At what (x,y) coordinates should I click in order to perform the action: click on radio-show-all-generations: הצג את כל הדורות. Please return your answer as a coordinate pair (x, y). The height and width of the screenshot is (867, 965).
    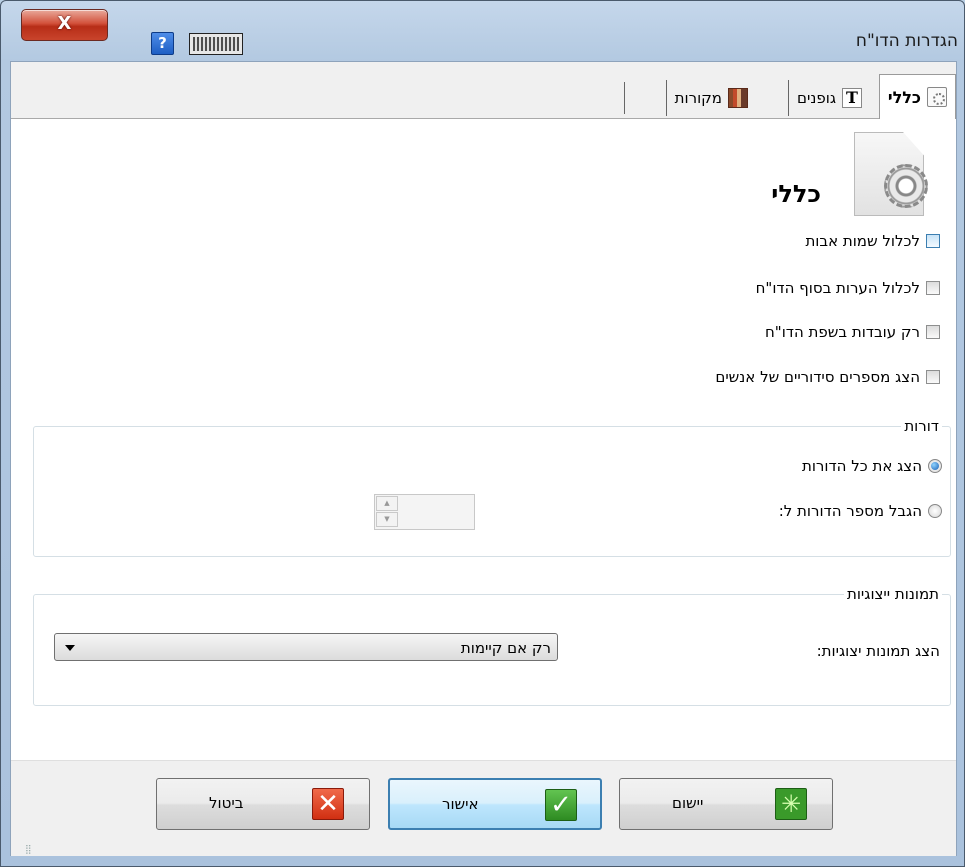
    Looking at the image, I should click on (872, 466).